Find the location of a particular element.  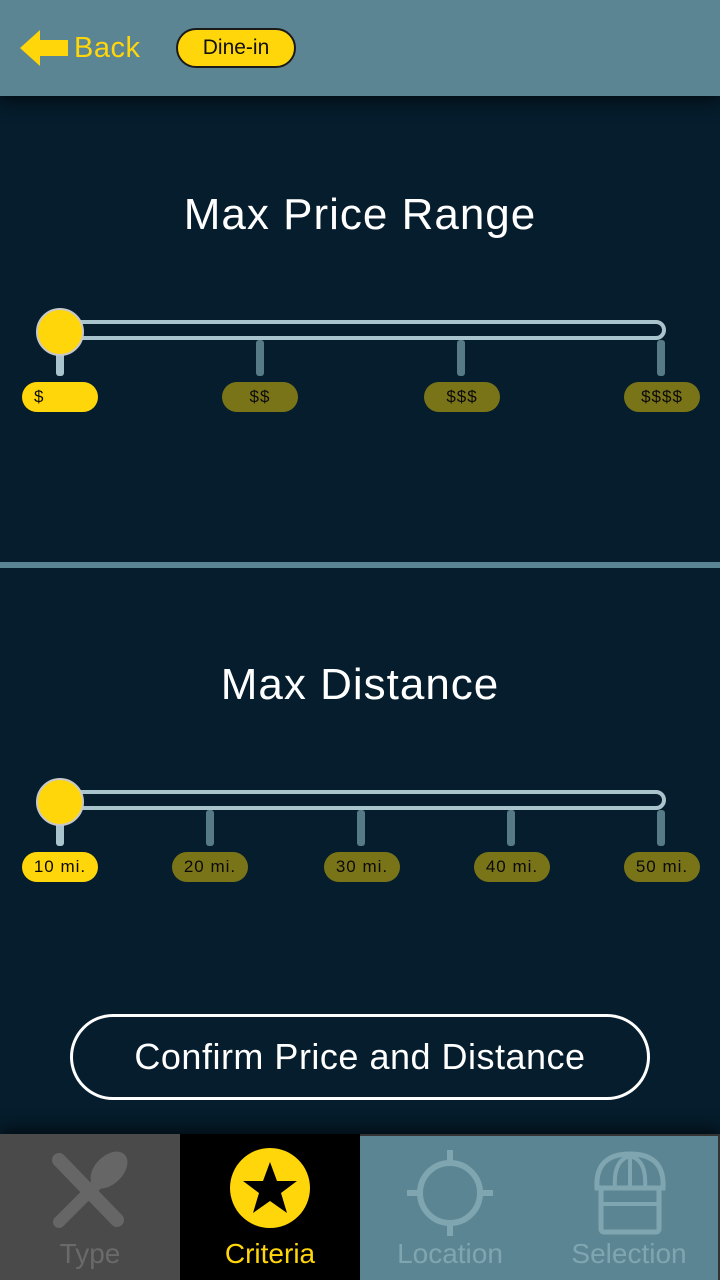

nav-label-location: Location is located at coordinates (450, 1253).